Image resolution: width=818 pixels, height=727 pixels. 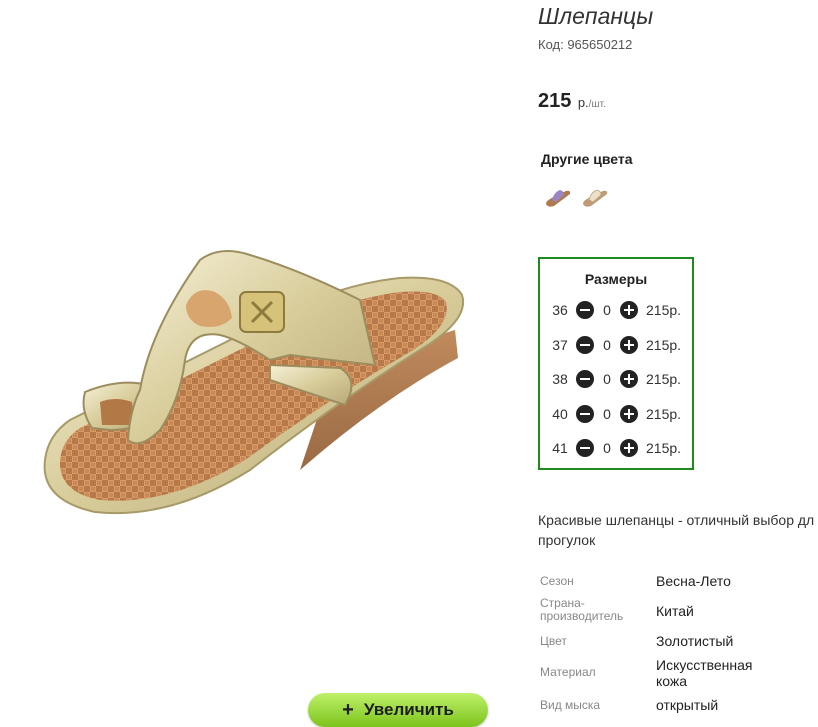 I want to click on price-currency: р., so click(x=583, y=102).